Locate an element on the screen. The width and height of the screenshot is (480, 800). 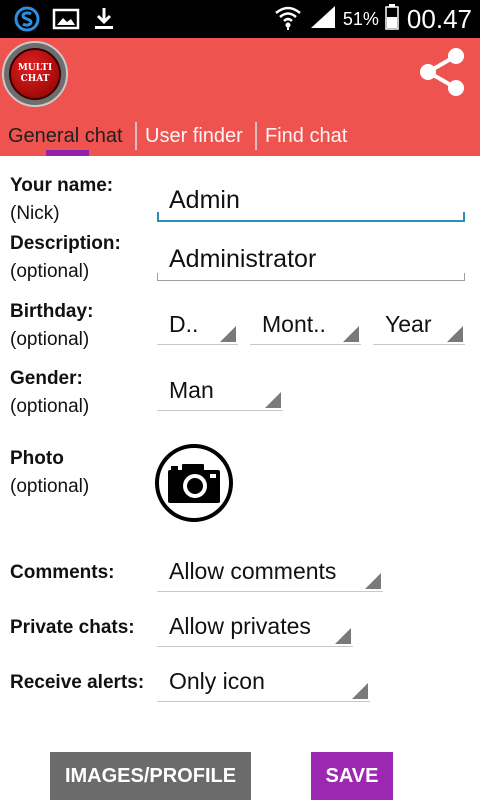
gender-select: Man is located at coordinates (220, 391).